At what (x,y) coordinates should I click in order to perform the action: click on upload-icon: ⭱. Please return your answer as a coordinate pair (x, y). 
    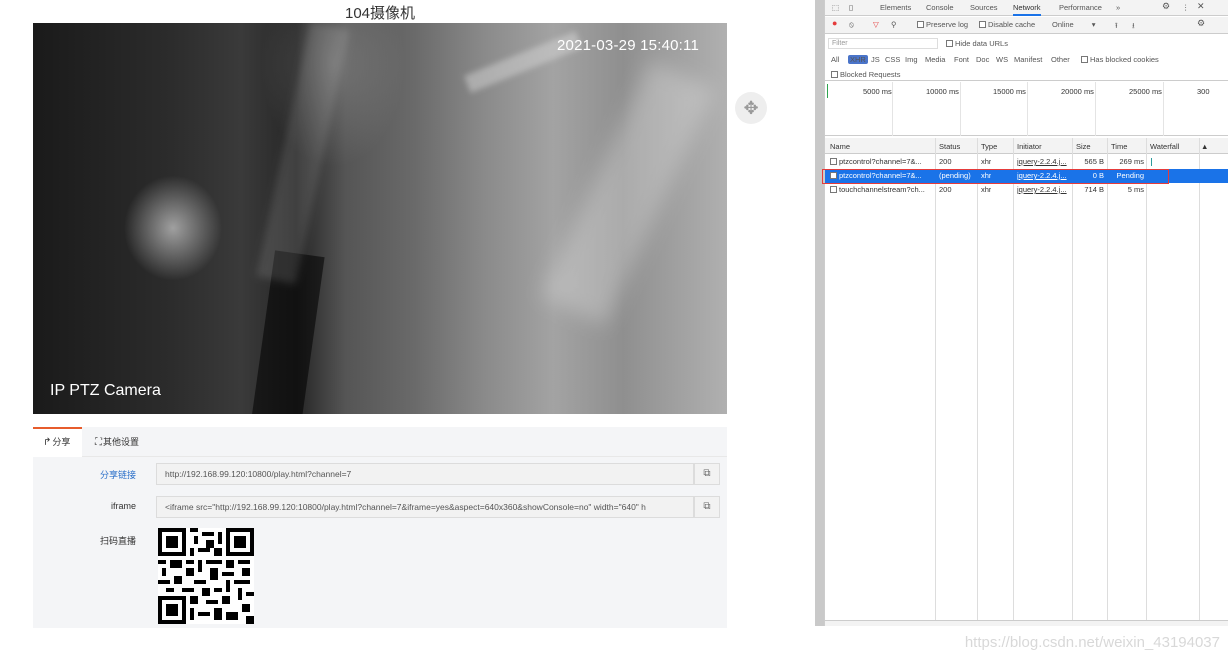
    Looking at the image, I should click on (1116, 26).